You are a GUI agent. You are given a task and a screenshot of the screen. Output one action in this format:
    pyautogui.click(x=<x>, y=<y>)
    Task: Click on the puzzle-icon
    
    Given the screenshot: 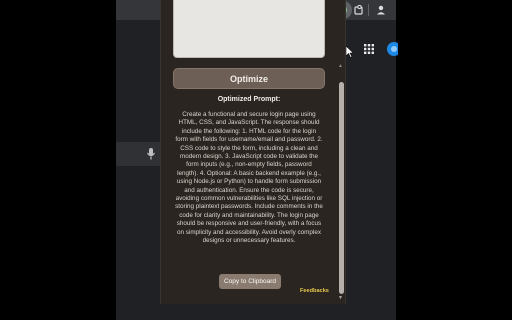 What is the action you would take?
    pyautogui.click(x=359, y=10)
    